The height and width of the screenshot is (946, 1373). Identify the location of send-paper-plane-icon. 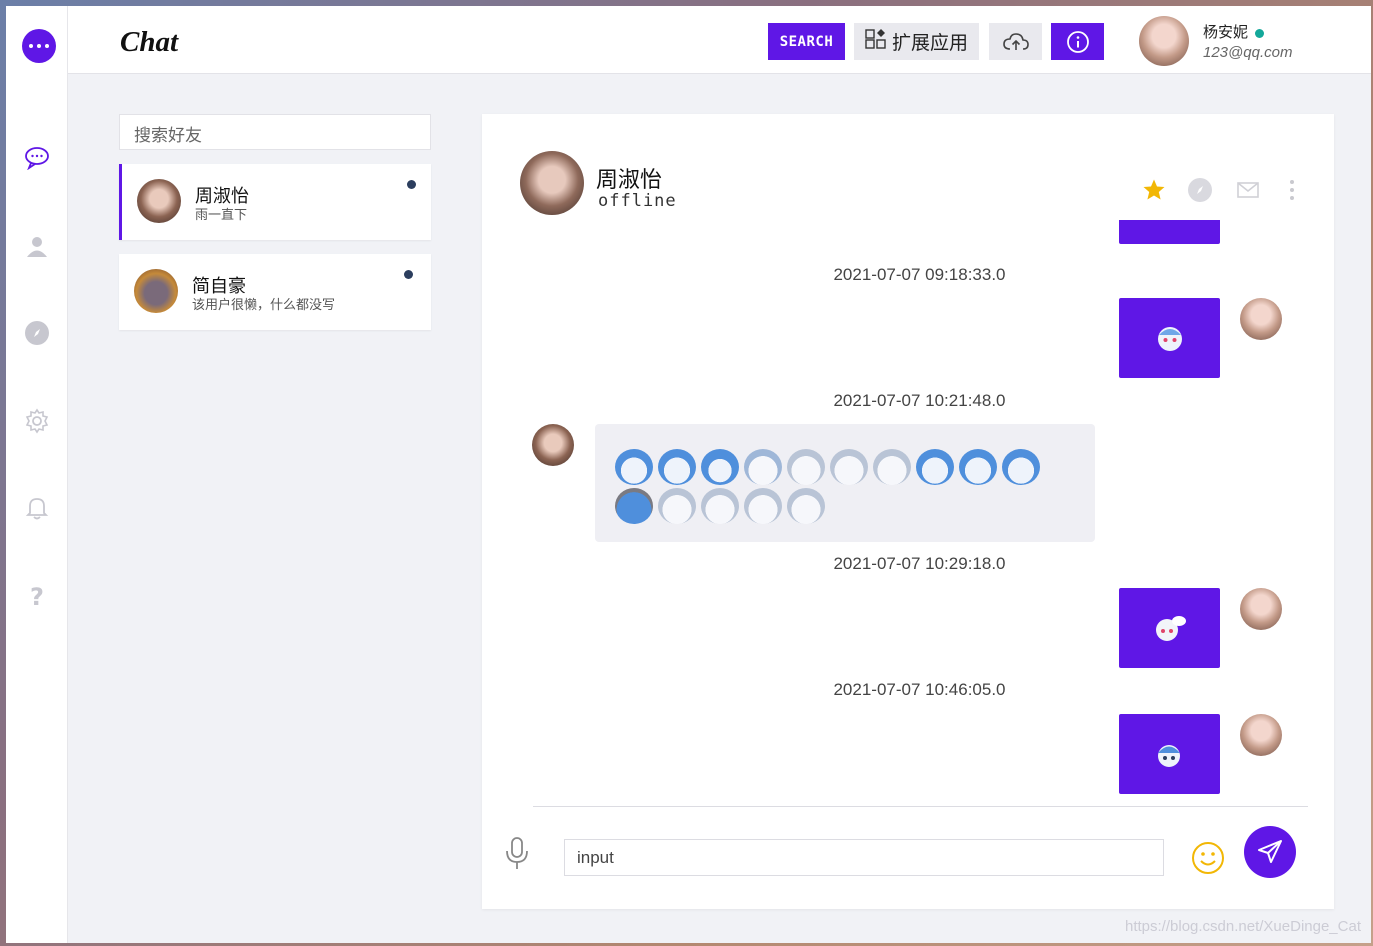
(1270, 851).